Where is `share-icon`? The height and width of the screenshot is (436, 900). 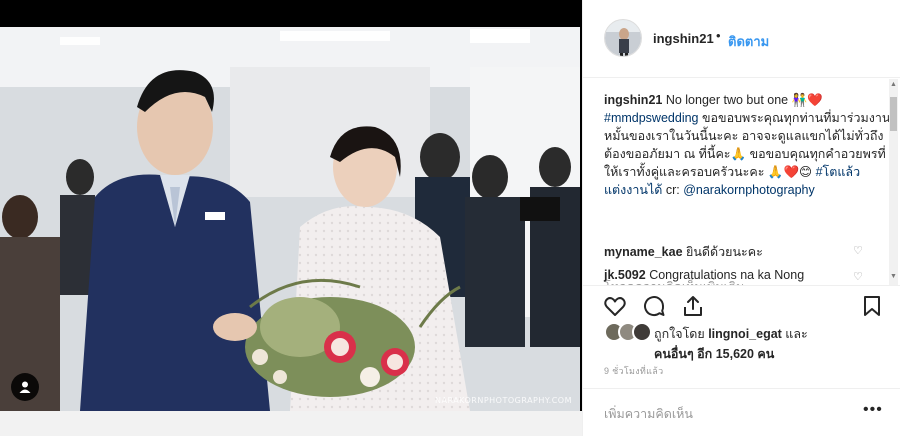
share-icon is located at coordinates (693, 306).